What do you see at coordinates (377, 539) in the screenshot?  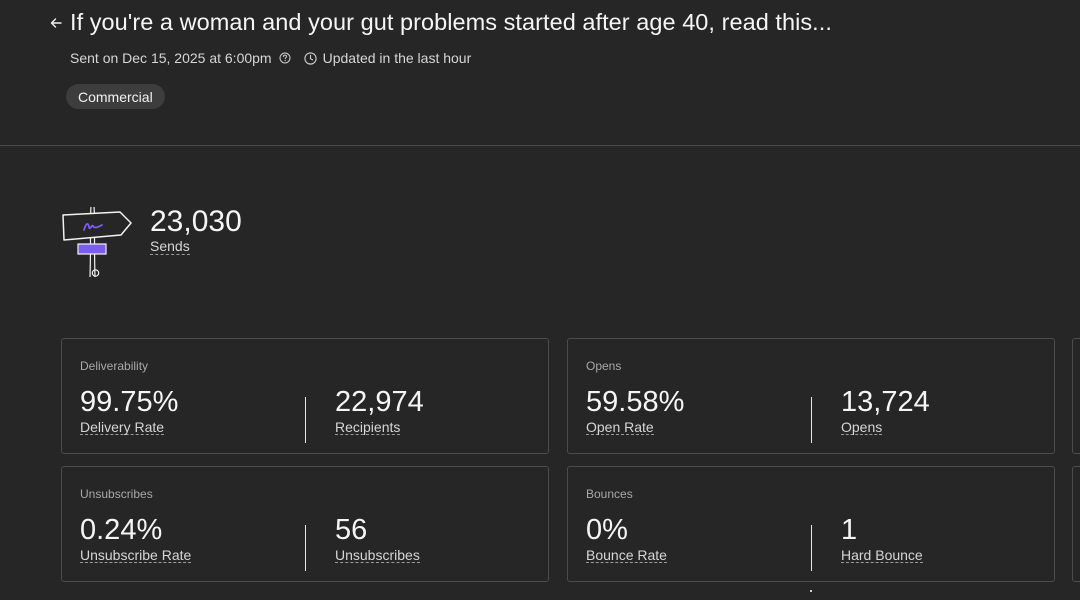 I see `unsubscribes-metric: 56 Unsubscribes` at bounding box center [377, 539].